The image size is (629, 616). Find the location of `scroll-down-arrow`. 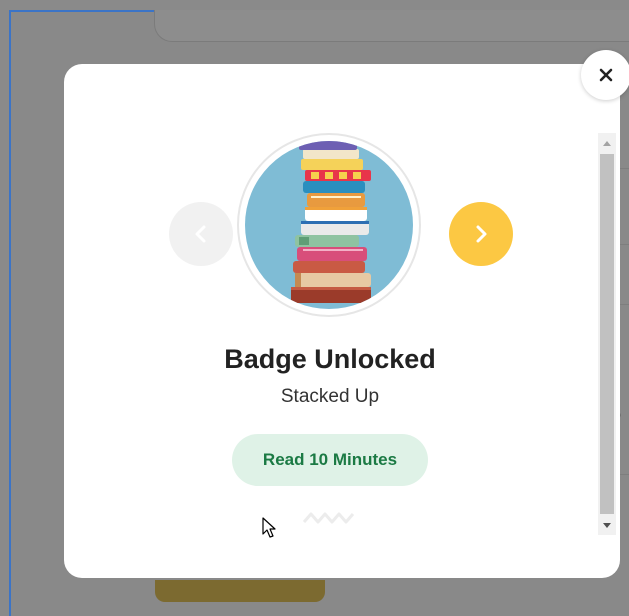

scroll-down-arrow is located at coordinates (607, 525).